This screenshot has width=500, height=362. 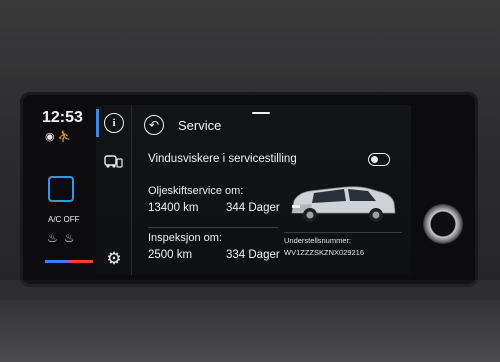 I want to click on location-icon: ◉, so click(x=51, y=137).